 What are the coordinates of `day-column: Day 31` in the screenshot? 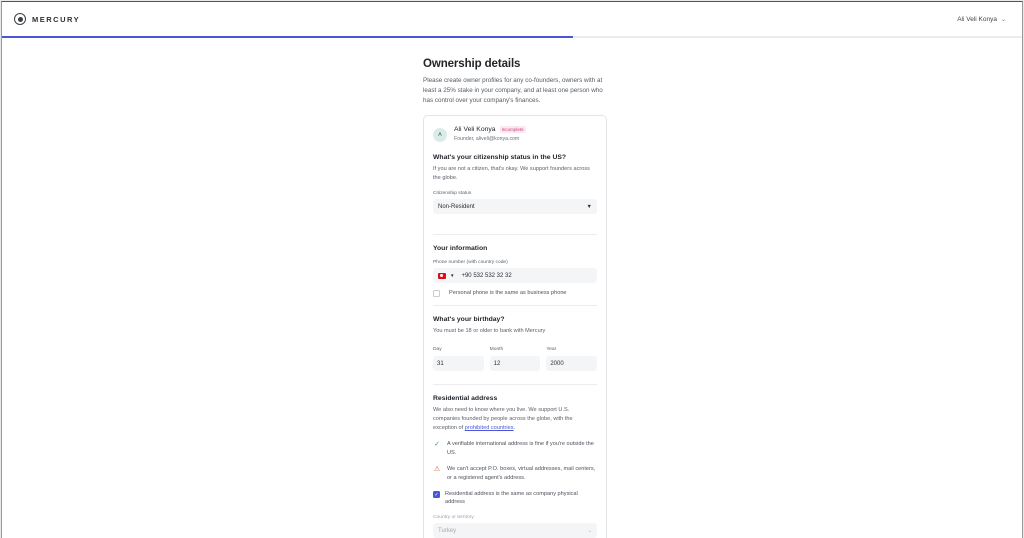 It's located at (458, 359).